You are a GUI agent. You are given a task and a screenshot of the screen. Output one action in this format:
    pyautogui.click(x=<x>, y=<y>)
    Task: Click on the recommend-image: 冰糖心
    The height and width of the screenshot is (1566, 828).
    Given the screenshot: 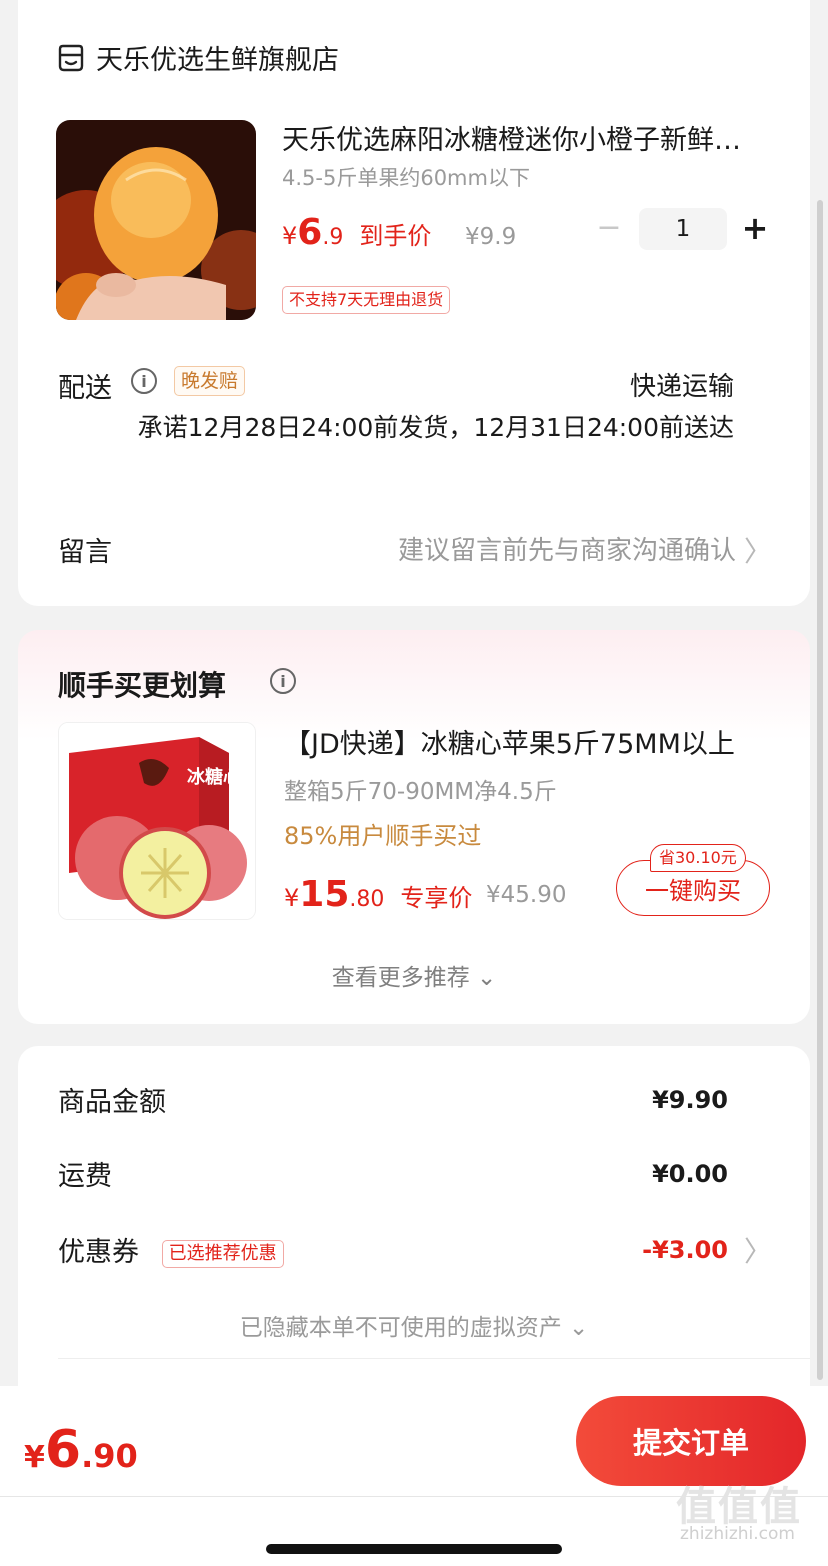 What is the action you would take?
    pyautogui.click(x=157, y=821)
    